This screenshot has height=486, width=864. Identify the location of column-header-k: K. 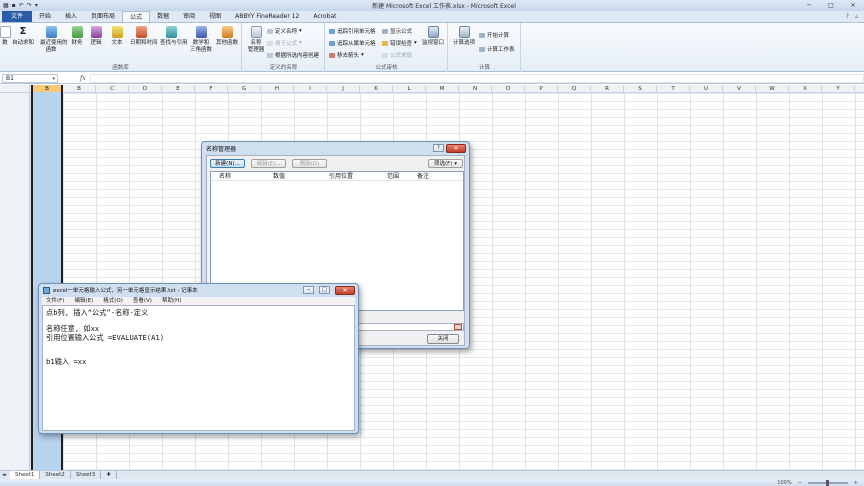
(376, 89).